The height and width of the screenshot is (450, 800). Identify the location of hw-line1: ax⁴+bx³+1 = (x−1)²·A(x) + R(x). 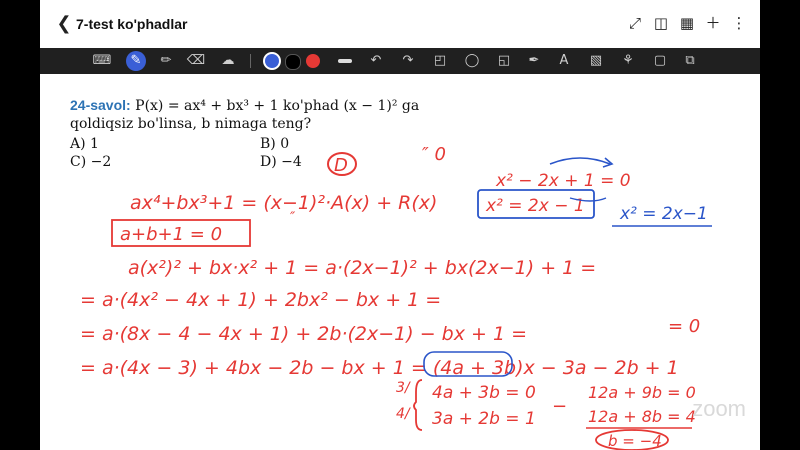
(283, 203).